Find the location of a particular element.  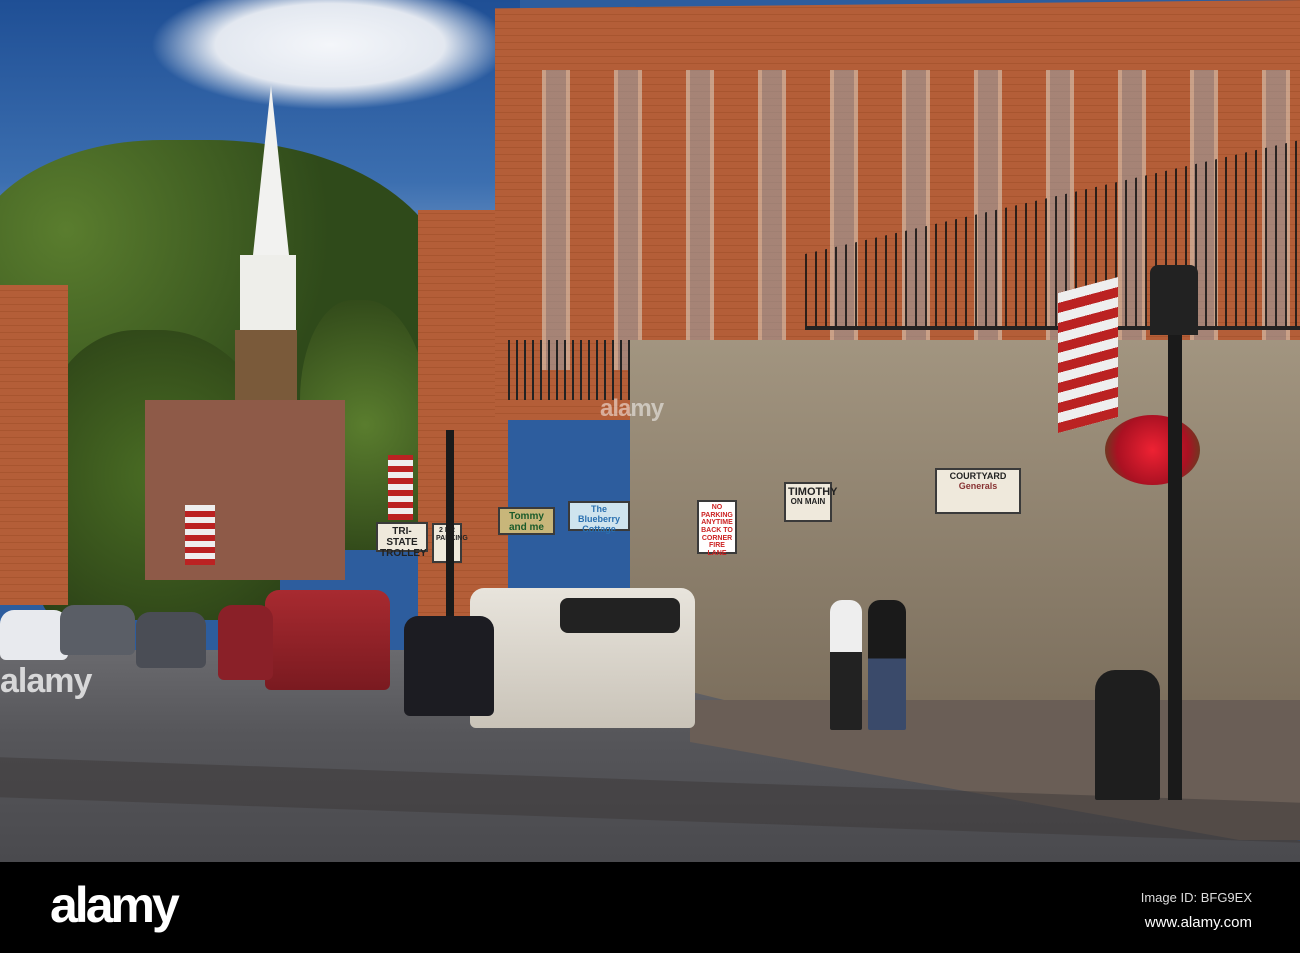

trash-bin is located at coordinates (1127, 735).